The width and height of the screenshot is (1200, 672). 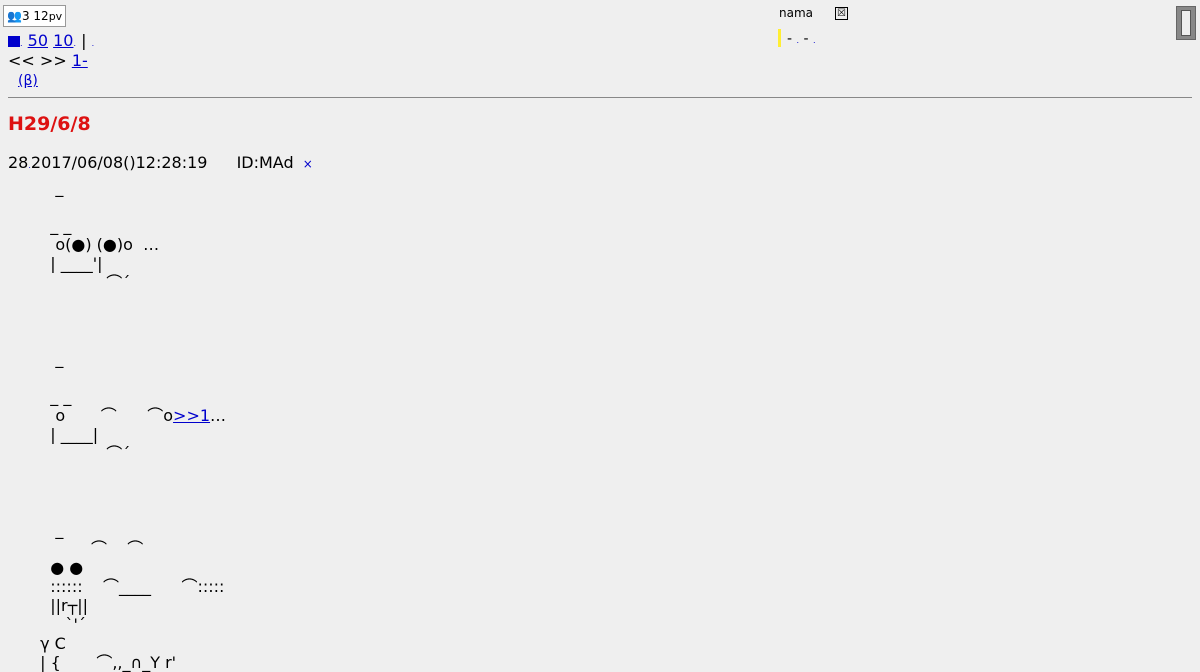 What do you see at coordinates (25, 16) in the screenshot?
I see `people-count: 3` at bounding box center [25, 16].